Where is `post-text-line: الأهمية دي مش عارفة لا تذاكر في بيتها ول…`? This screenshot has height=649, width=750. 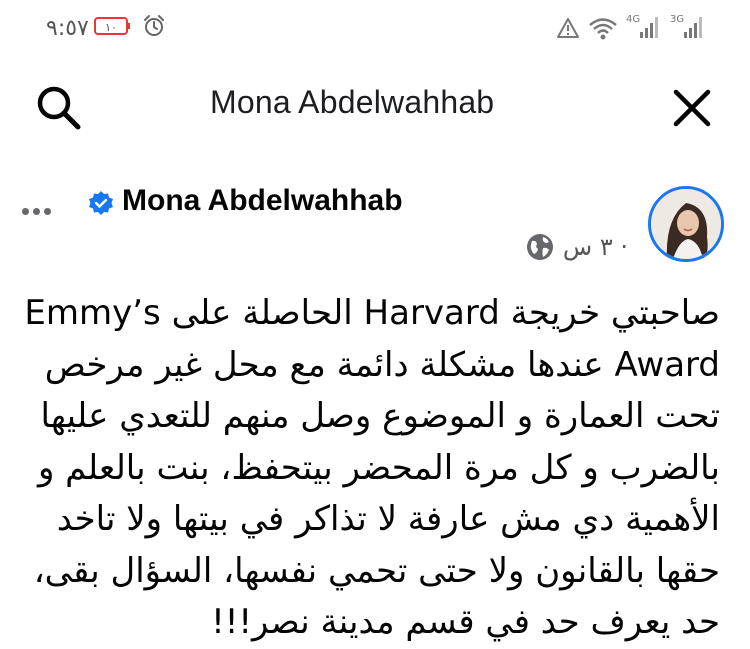 post-text-line: الأهمية دي مش عارفة لا تذاكر في بيتها ول… is located at coordinates (388, 519).